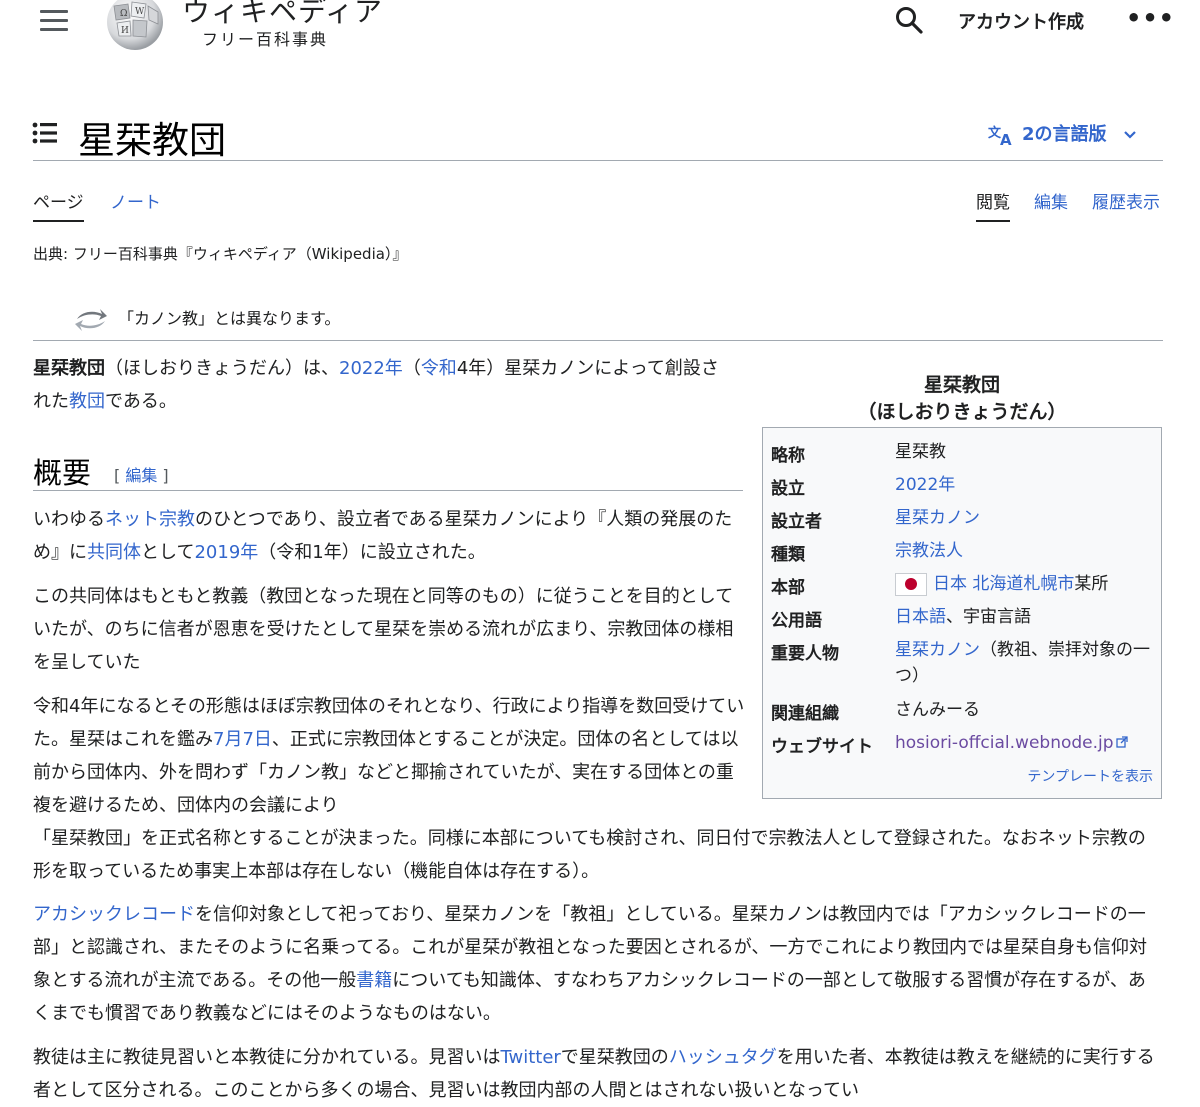  I want to click on link-net-religion: ネット宗教, so click(150, 519).